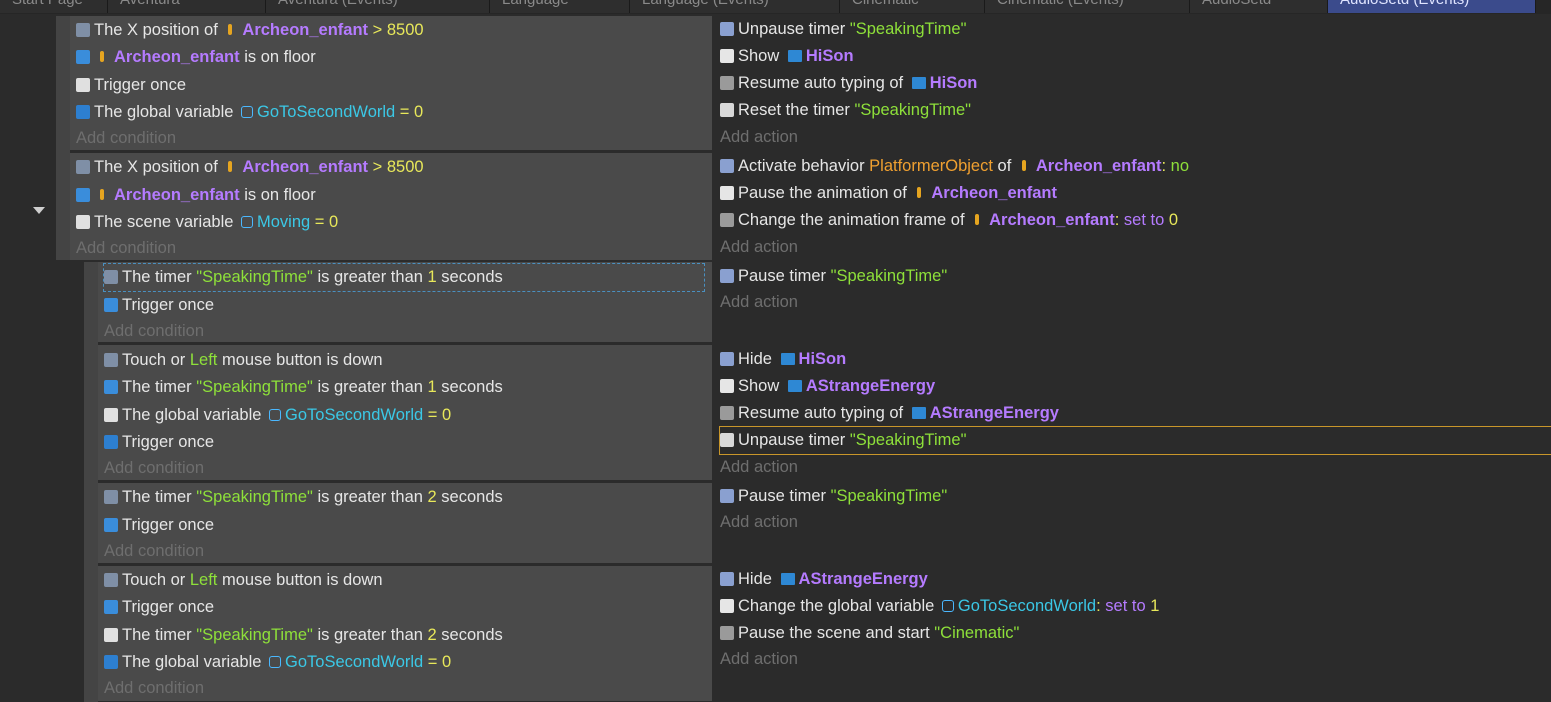 The image size is (1551, 702). Describe the element at coordinates (54, 6) in the screenshot. I see `tab-0: Start Page` at that location.